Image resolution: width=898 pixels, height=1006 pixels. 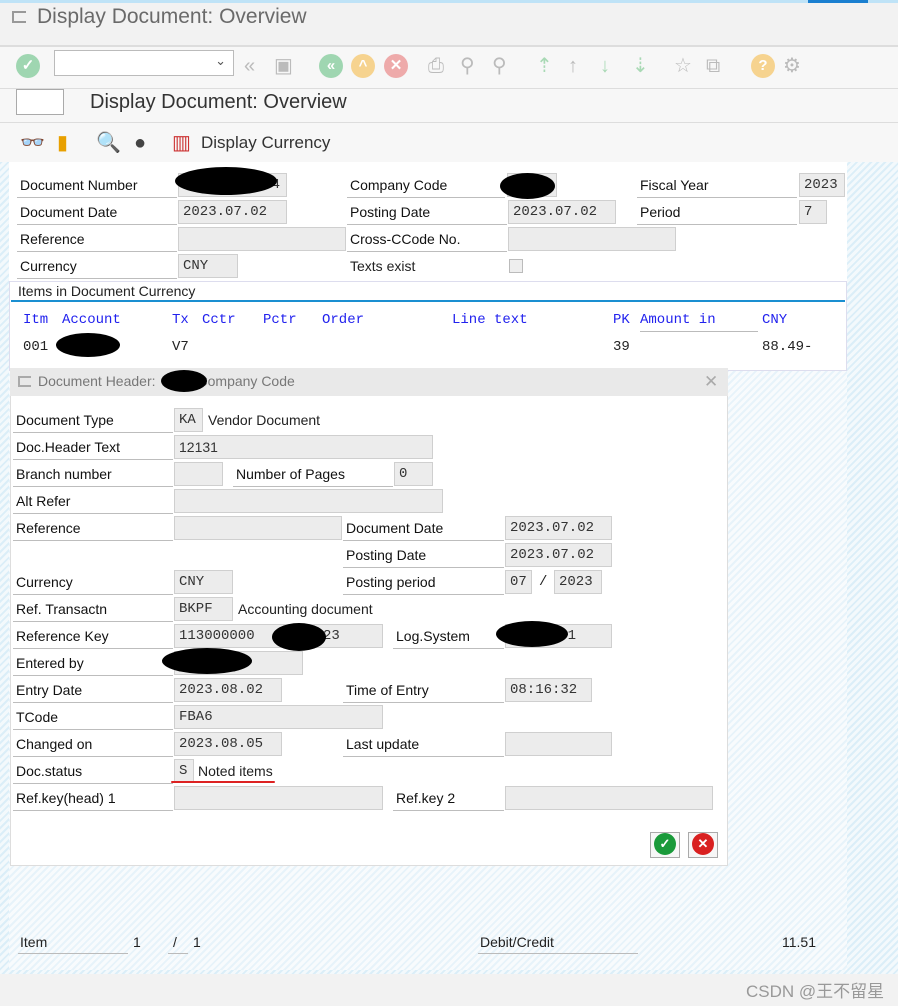 I want to click on alt-refer-label: Alt Refer, so click(x=93, y=501).